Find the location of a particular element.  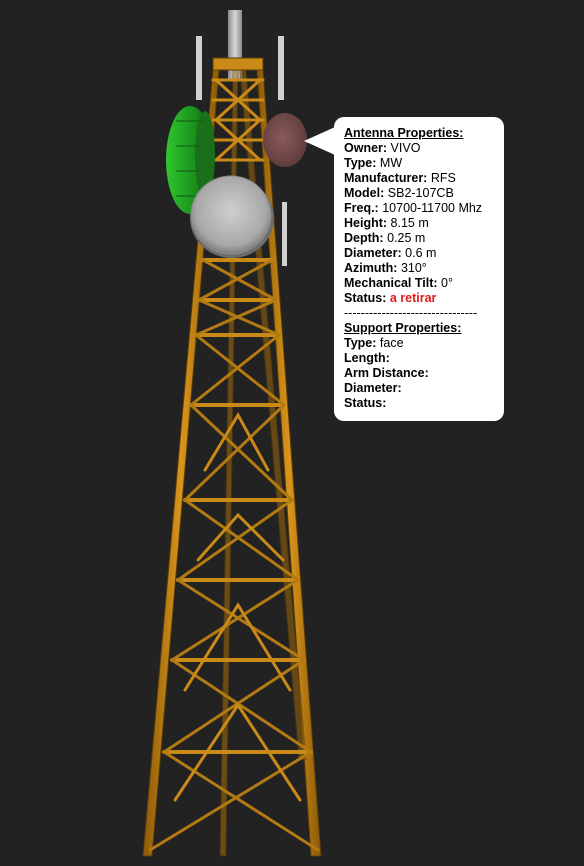

antenna-status-row: Status: a retirar is located at coordinates (390, 298).